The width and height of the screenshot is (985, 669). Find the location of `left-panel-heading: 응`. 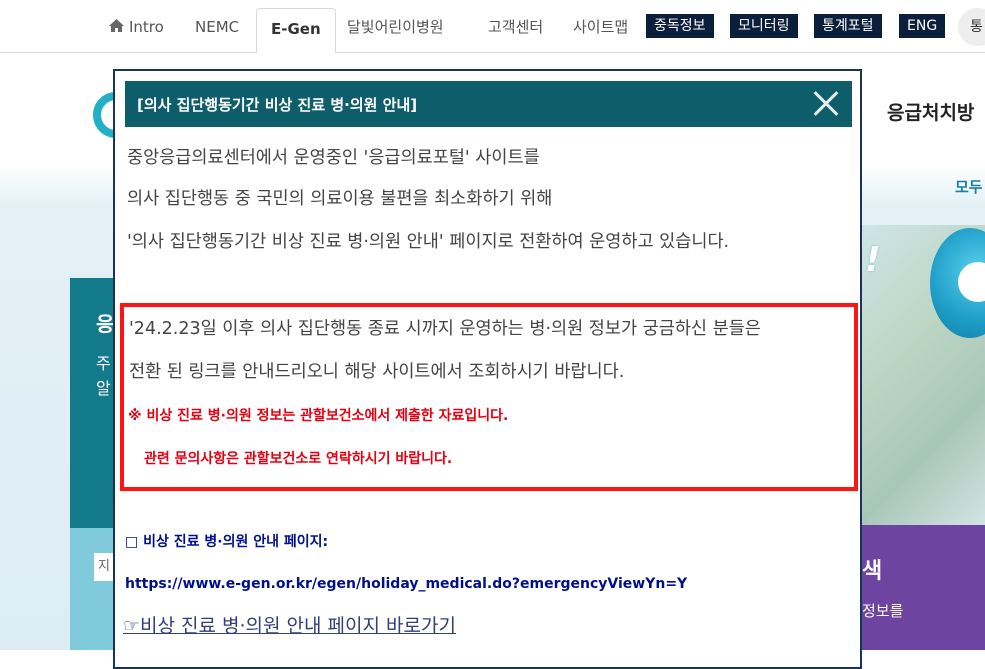

left-panel-heading: 응 is located at coordinates (105, 324).